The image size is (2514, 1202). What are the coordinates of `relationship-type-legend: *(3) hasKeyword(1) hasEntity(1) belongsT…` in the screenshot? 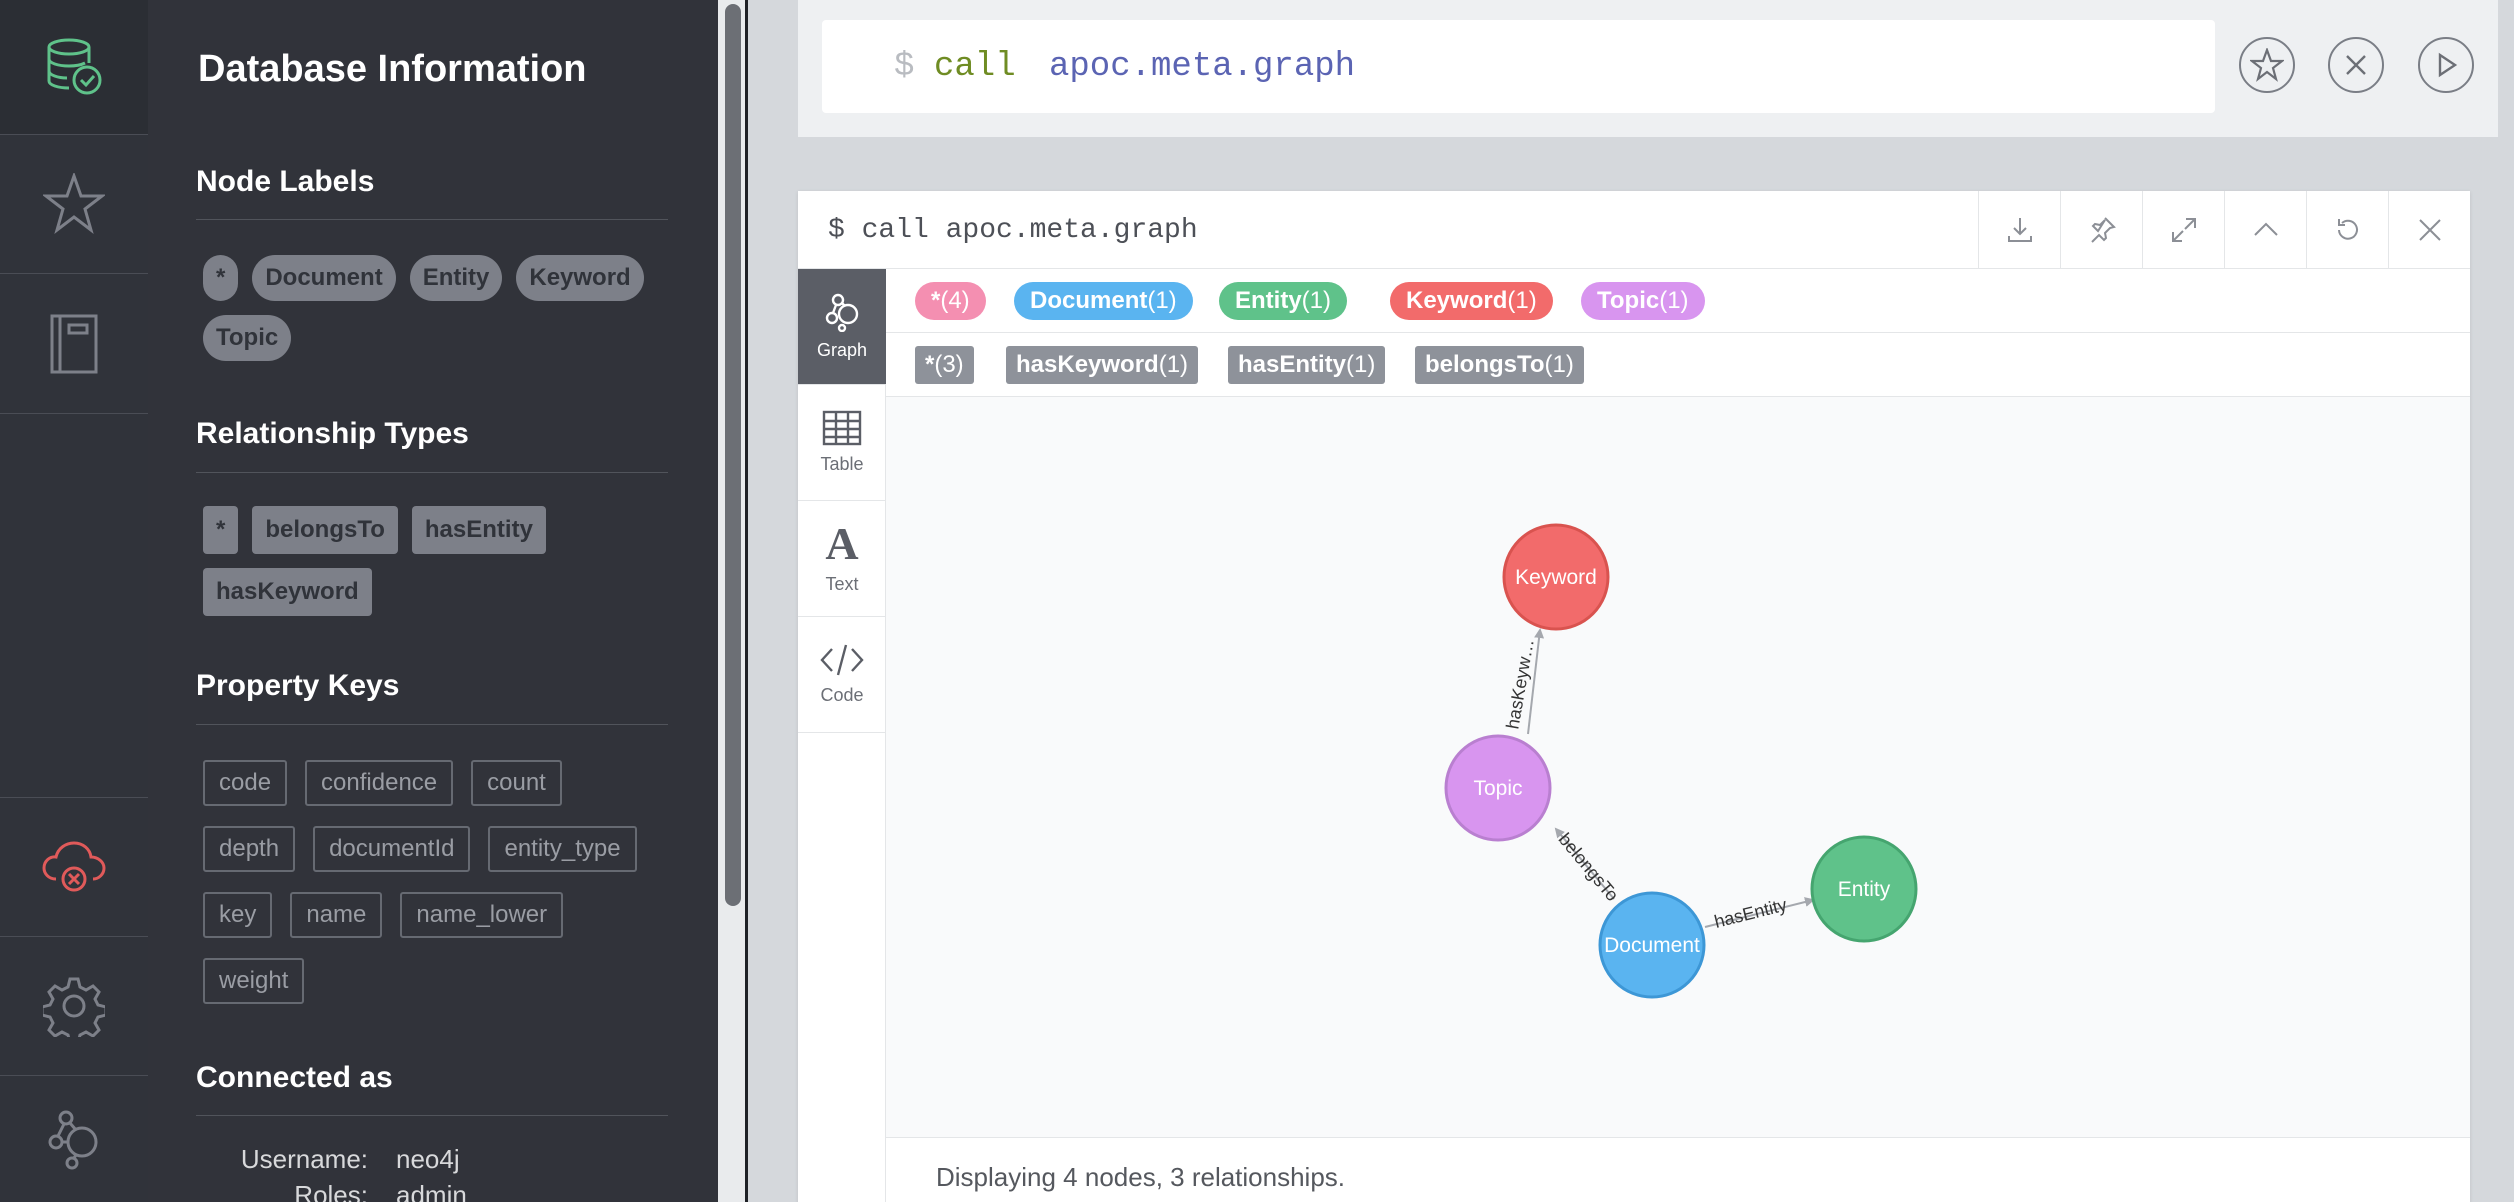 It's located at (1678, 365).